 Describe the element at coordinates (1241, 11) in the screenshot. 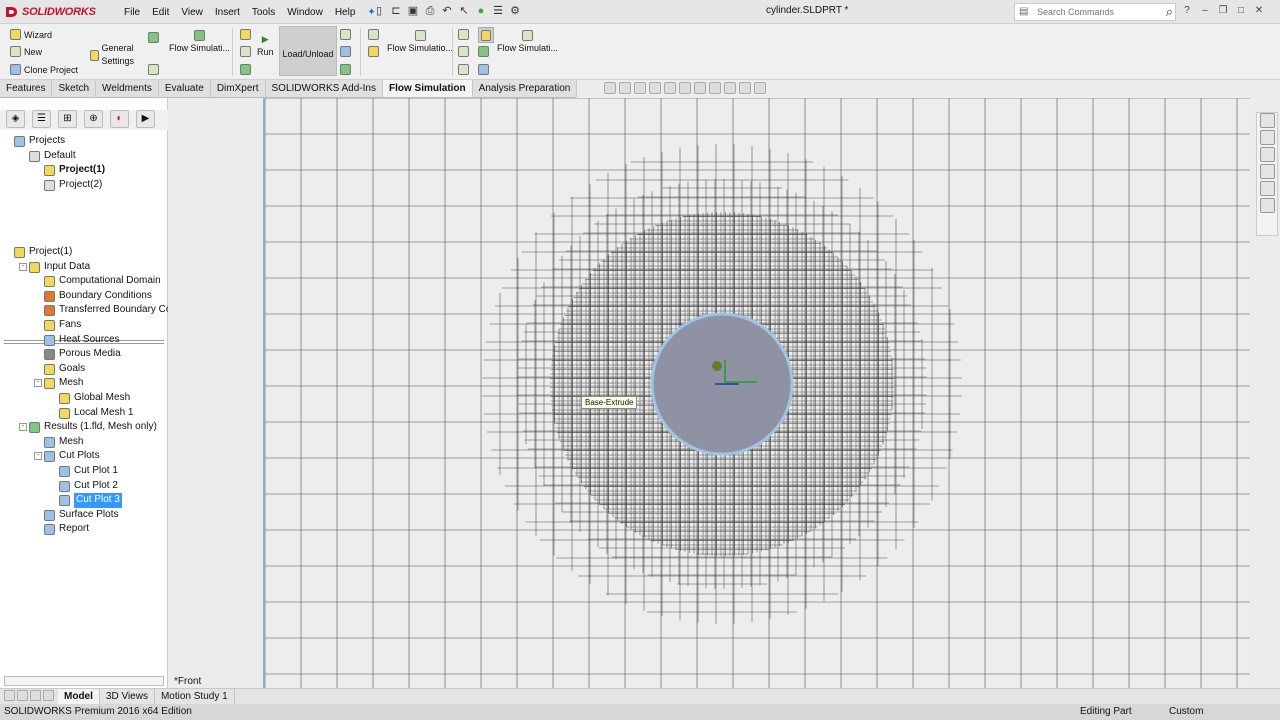

I see `maximize-icon: □` at that location.